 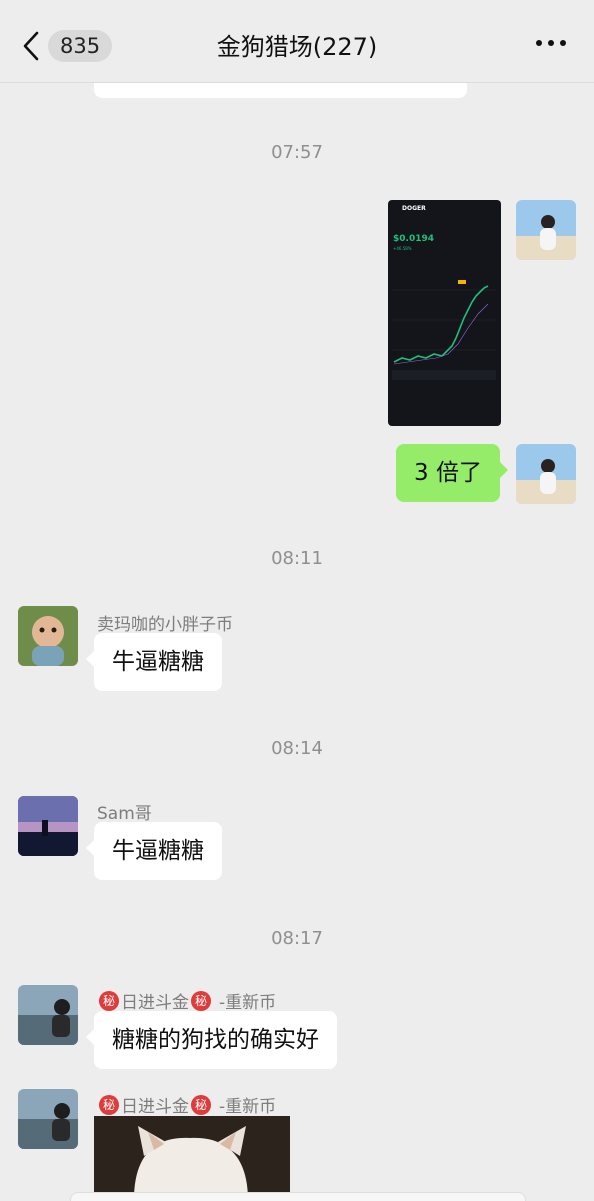 What do you see at coordinates (124, 814) in the screenshot?
I see `sender-name: Sam哥` at bounding box center [124, 814].